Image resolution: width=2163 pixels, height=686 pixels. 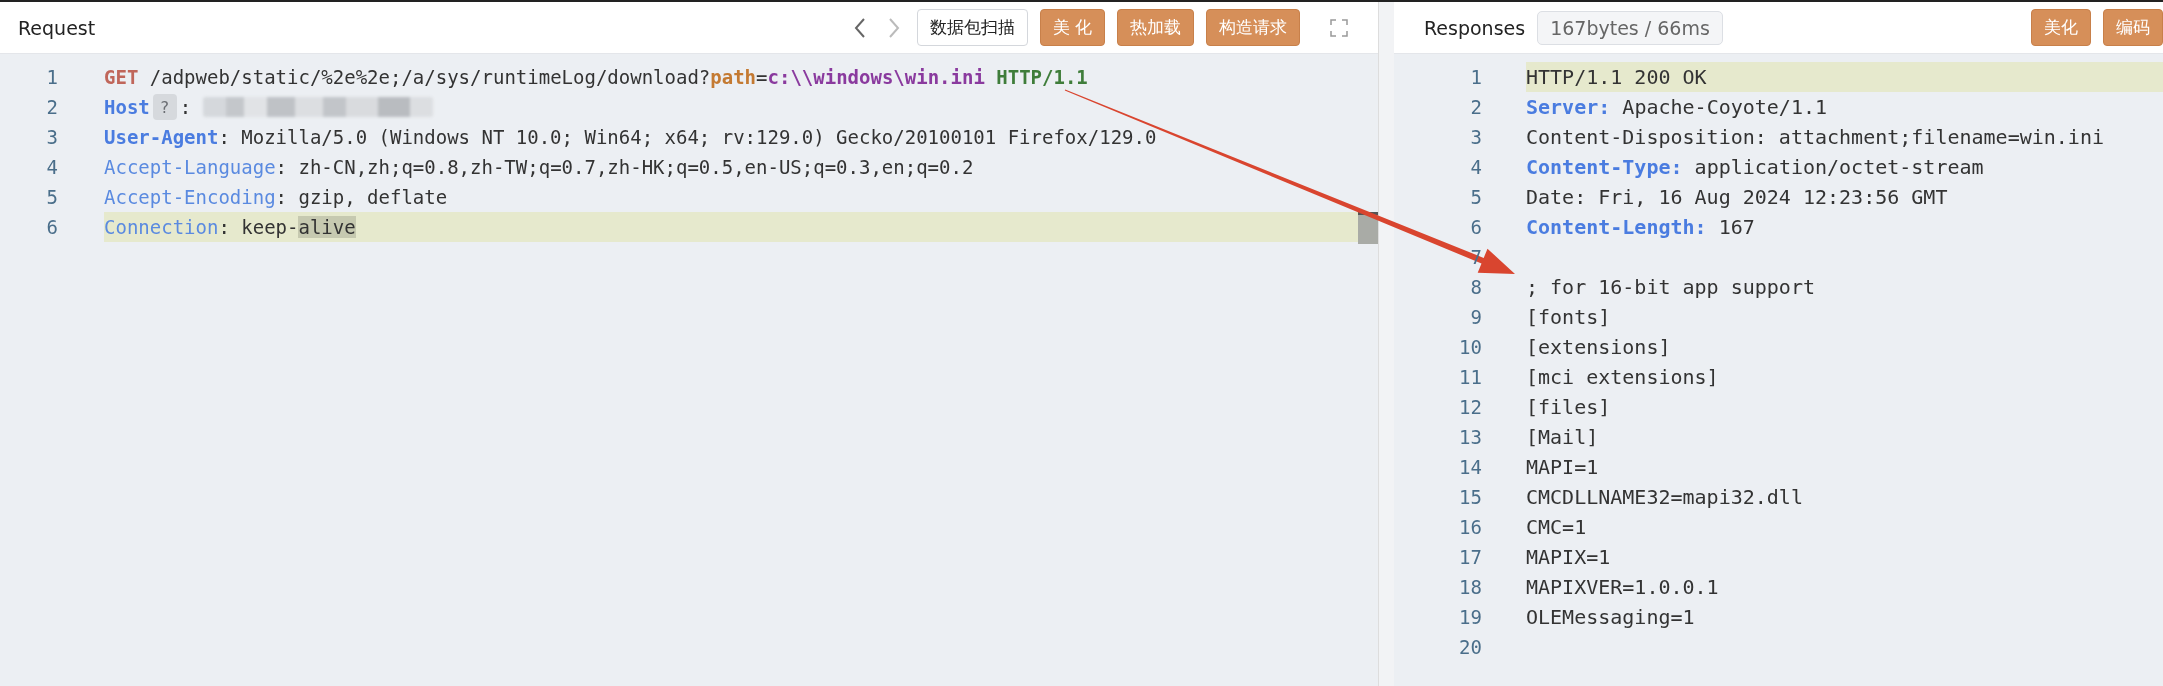 I want to click on code-text: Host, so click(x=127, y=107).